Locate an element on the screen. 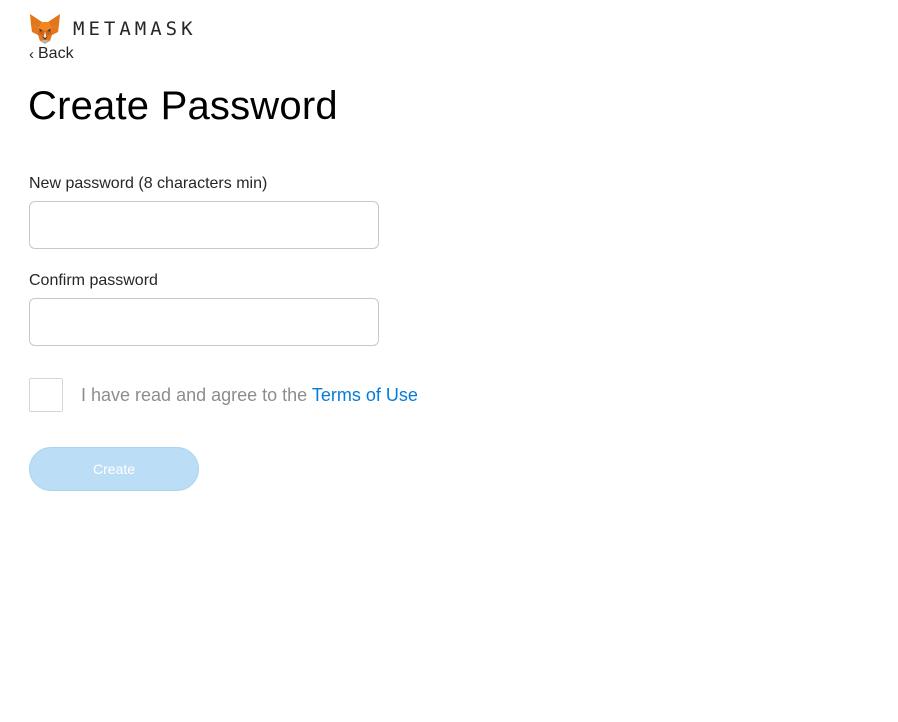 The width and height of the screenshot is (898, 722). metamask-fox-icon is located at coordinates (45, 29).